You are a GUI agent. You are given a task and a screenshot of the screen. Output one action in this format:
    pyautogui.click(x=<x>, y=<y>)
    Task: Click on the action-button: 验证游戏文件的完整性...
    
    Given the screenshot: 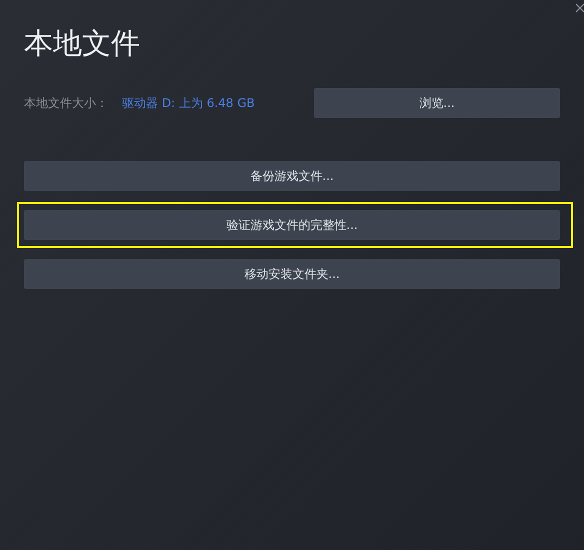 What is the action you would take?
    pyautogui.click(x=292, y=225)
    